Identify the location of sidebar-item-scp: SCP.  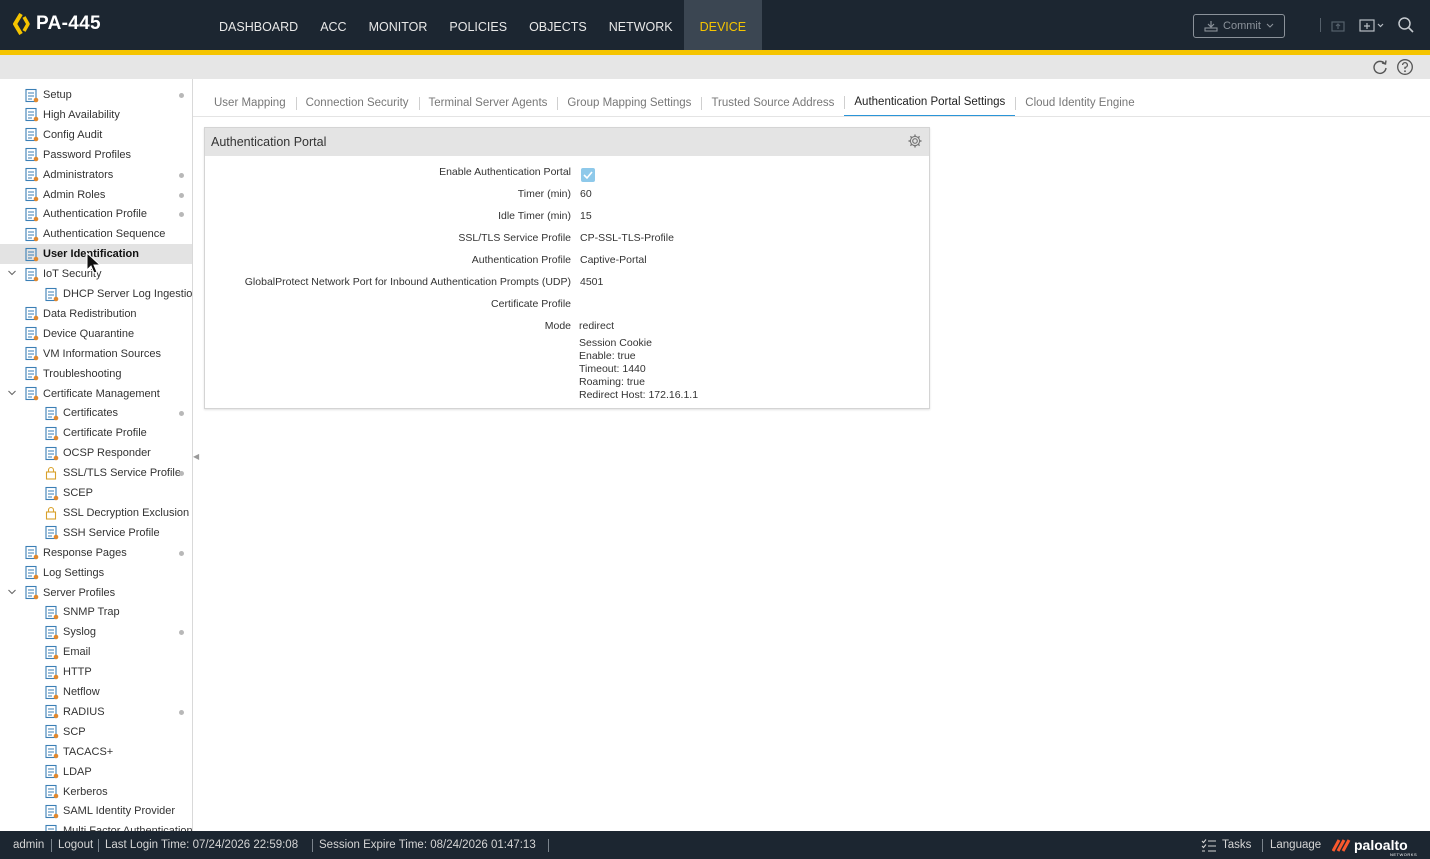
(96, 732).